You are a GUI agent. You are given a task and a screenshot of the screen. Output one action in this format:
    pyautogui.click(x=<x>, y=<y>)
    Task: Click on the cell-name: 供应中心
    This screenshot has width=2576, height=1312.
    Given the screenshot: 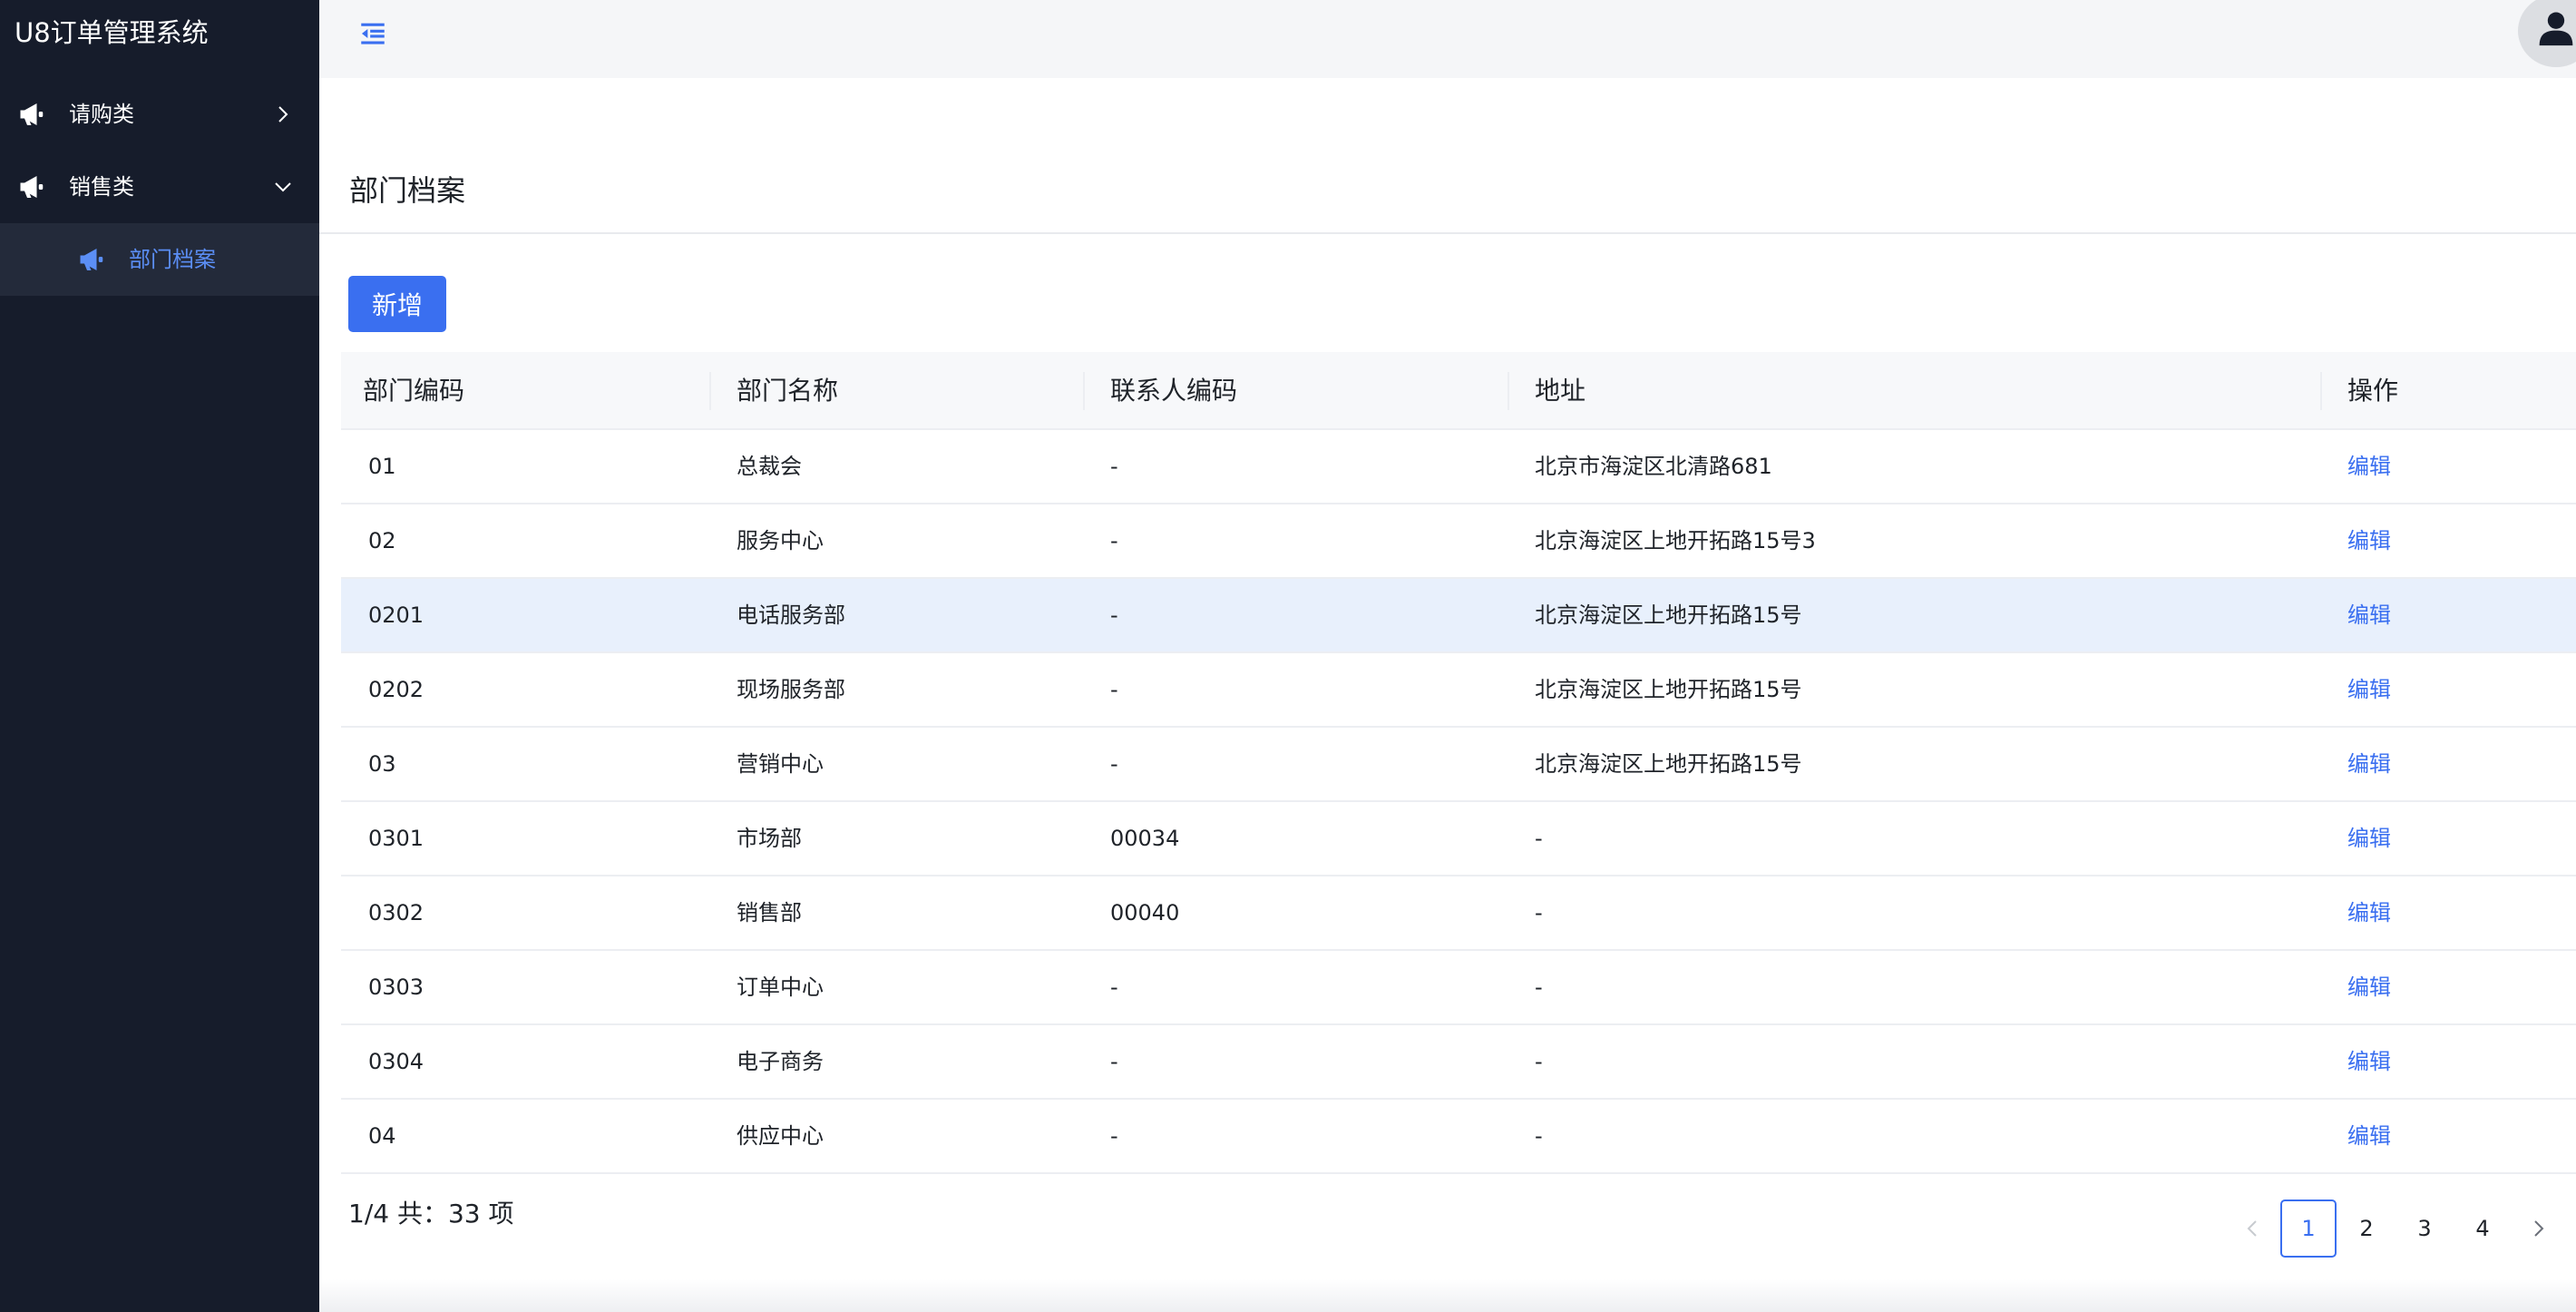 What is the action you would take?
    pyautogui.click(x=780, y=1136)
    